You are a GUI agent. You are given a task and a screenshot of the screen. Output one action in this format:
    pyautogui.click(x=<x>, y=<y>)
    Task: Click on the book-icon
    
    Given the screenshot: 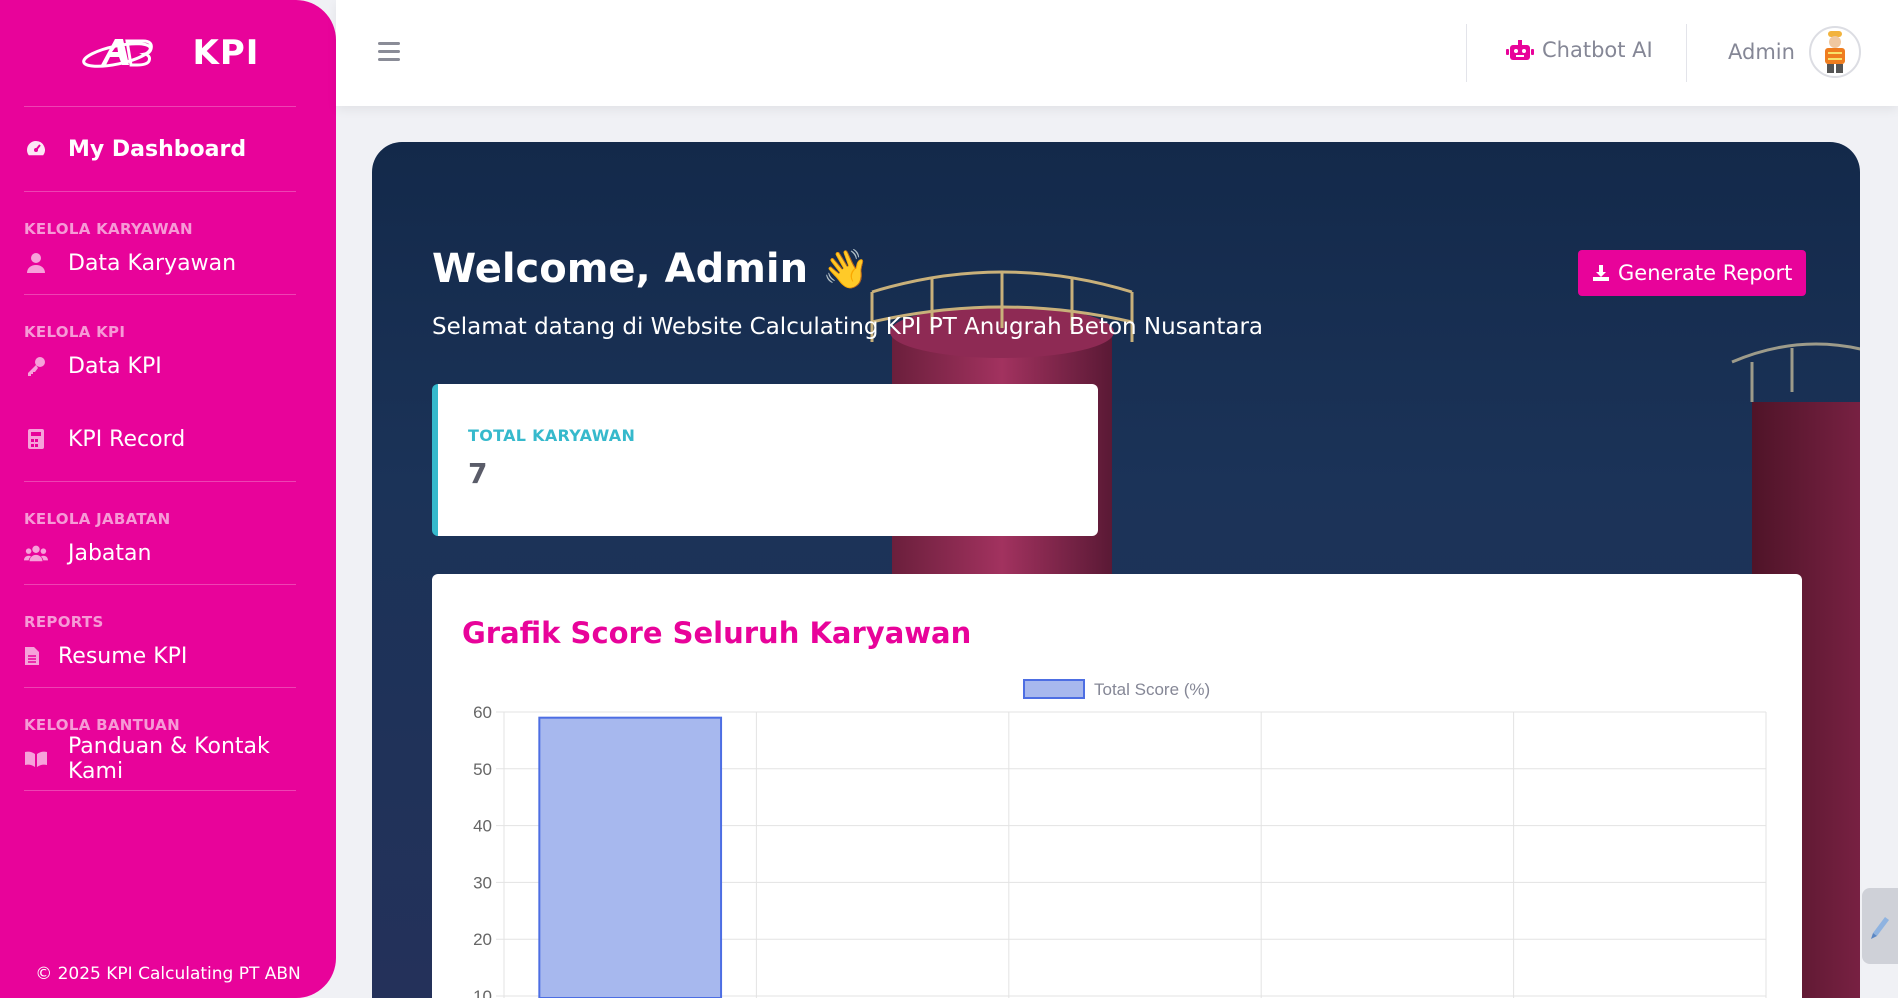 What is the action you would take?
    pyautogui.click(x=36, y=759)
    